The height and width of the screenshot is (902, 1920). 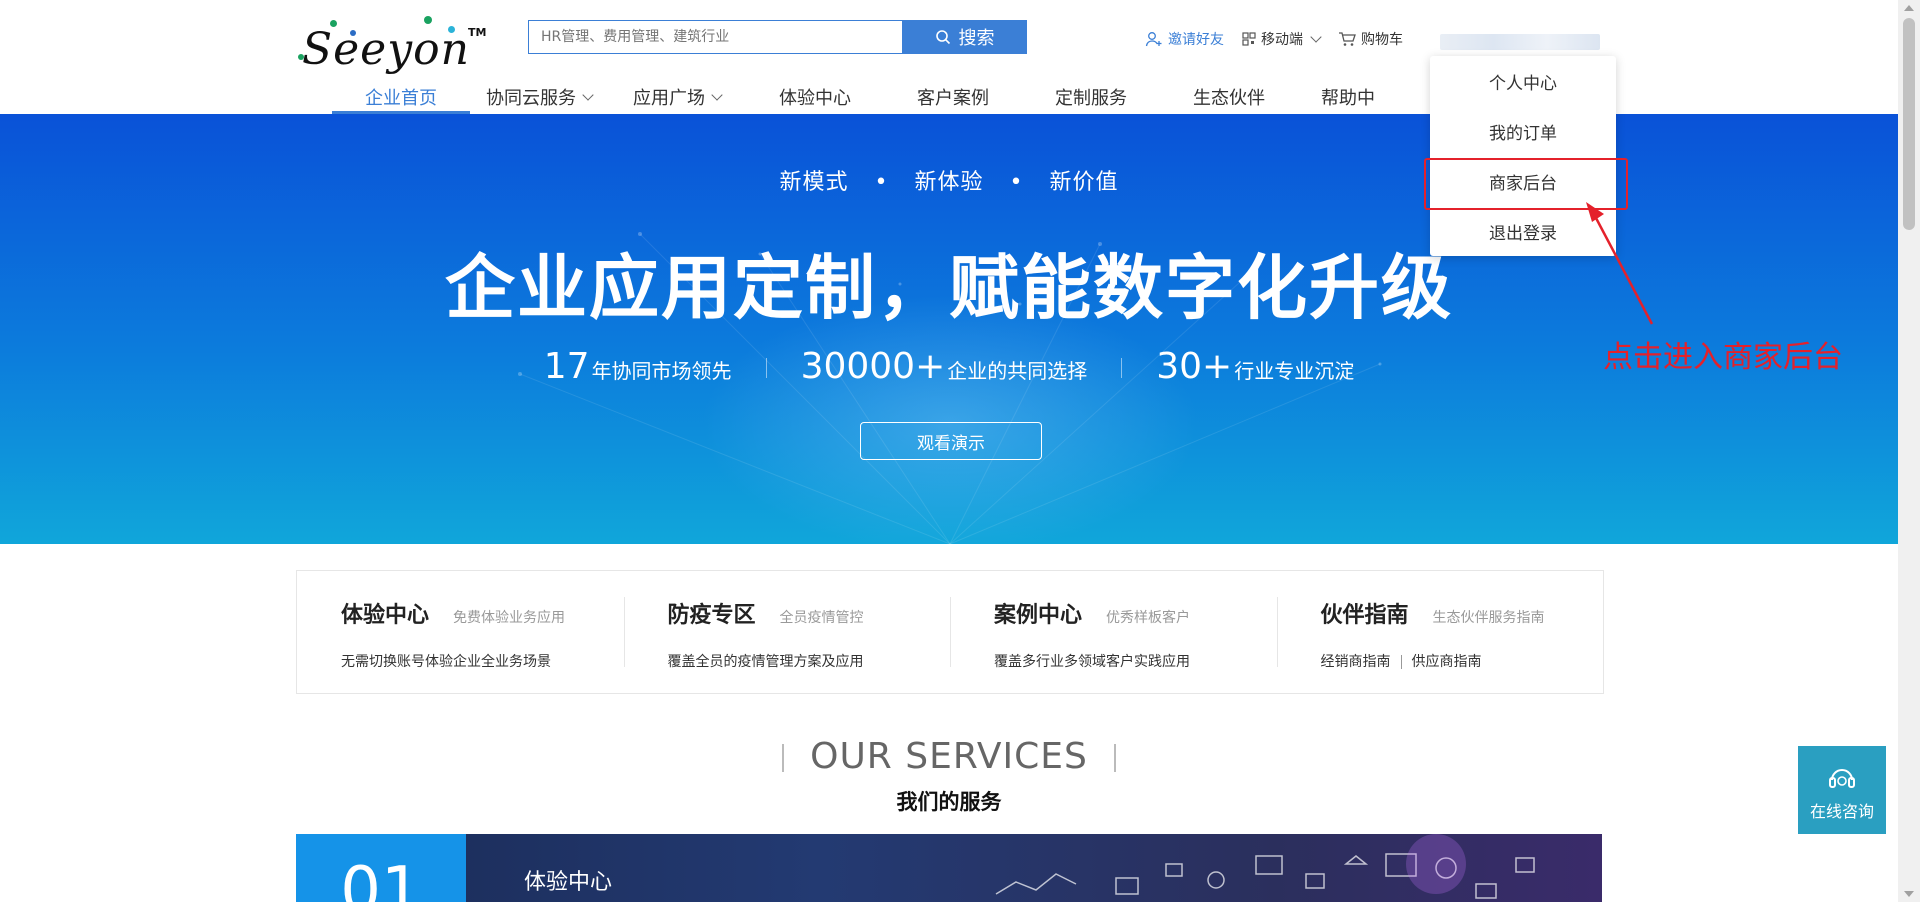 What do you see at coordinates (951, 441) in the screenshot?
I see `watch-demo-button: 观看演示` at bounding box center [951, 441].